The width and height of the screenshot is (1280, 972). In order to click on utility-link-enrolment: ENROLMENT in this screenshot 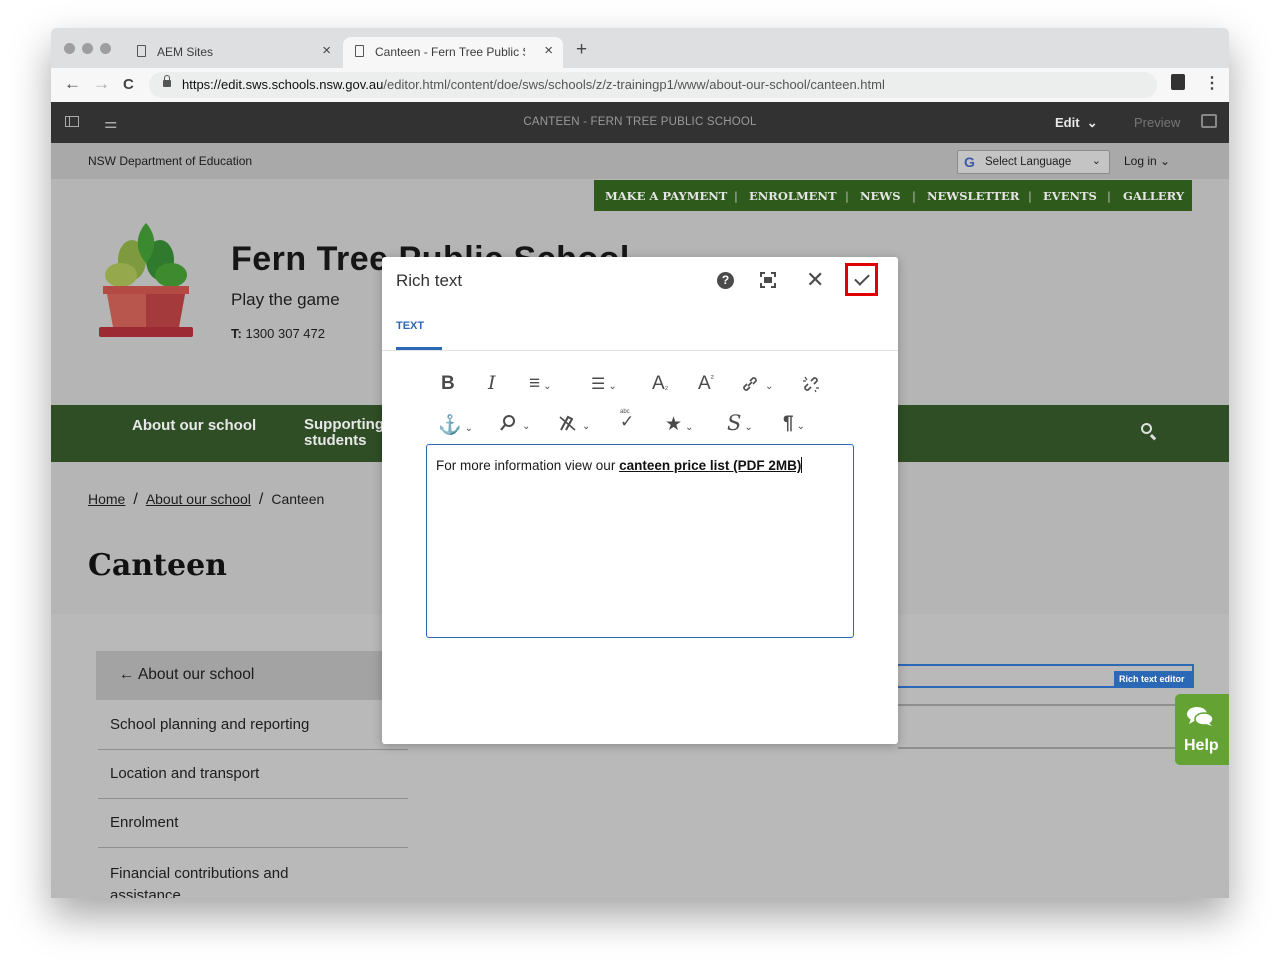, I will do `click(793, 196)`.